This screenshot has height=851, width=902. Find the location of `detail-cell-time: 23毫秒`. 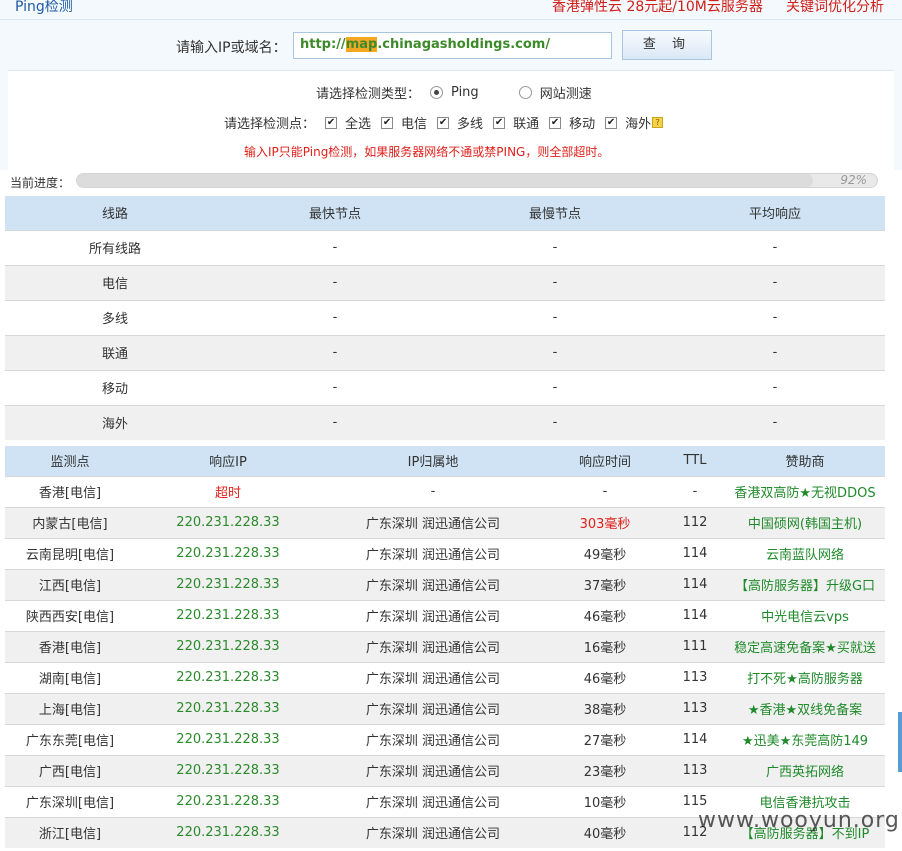

detail-cell-time: 23毫秒 is located at coordinates (605, 770).